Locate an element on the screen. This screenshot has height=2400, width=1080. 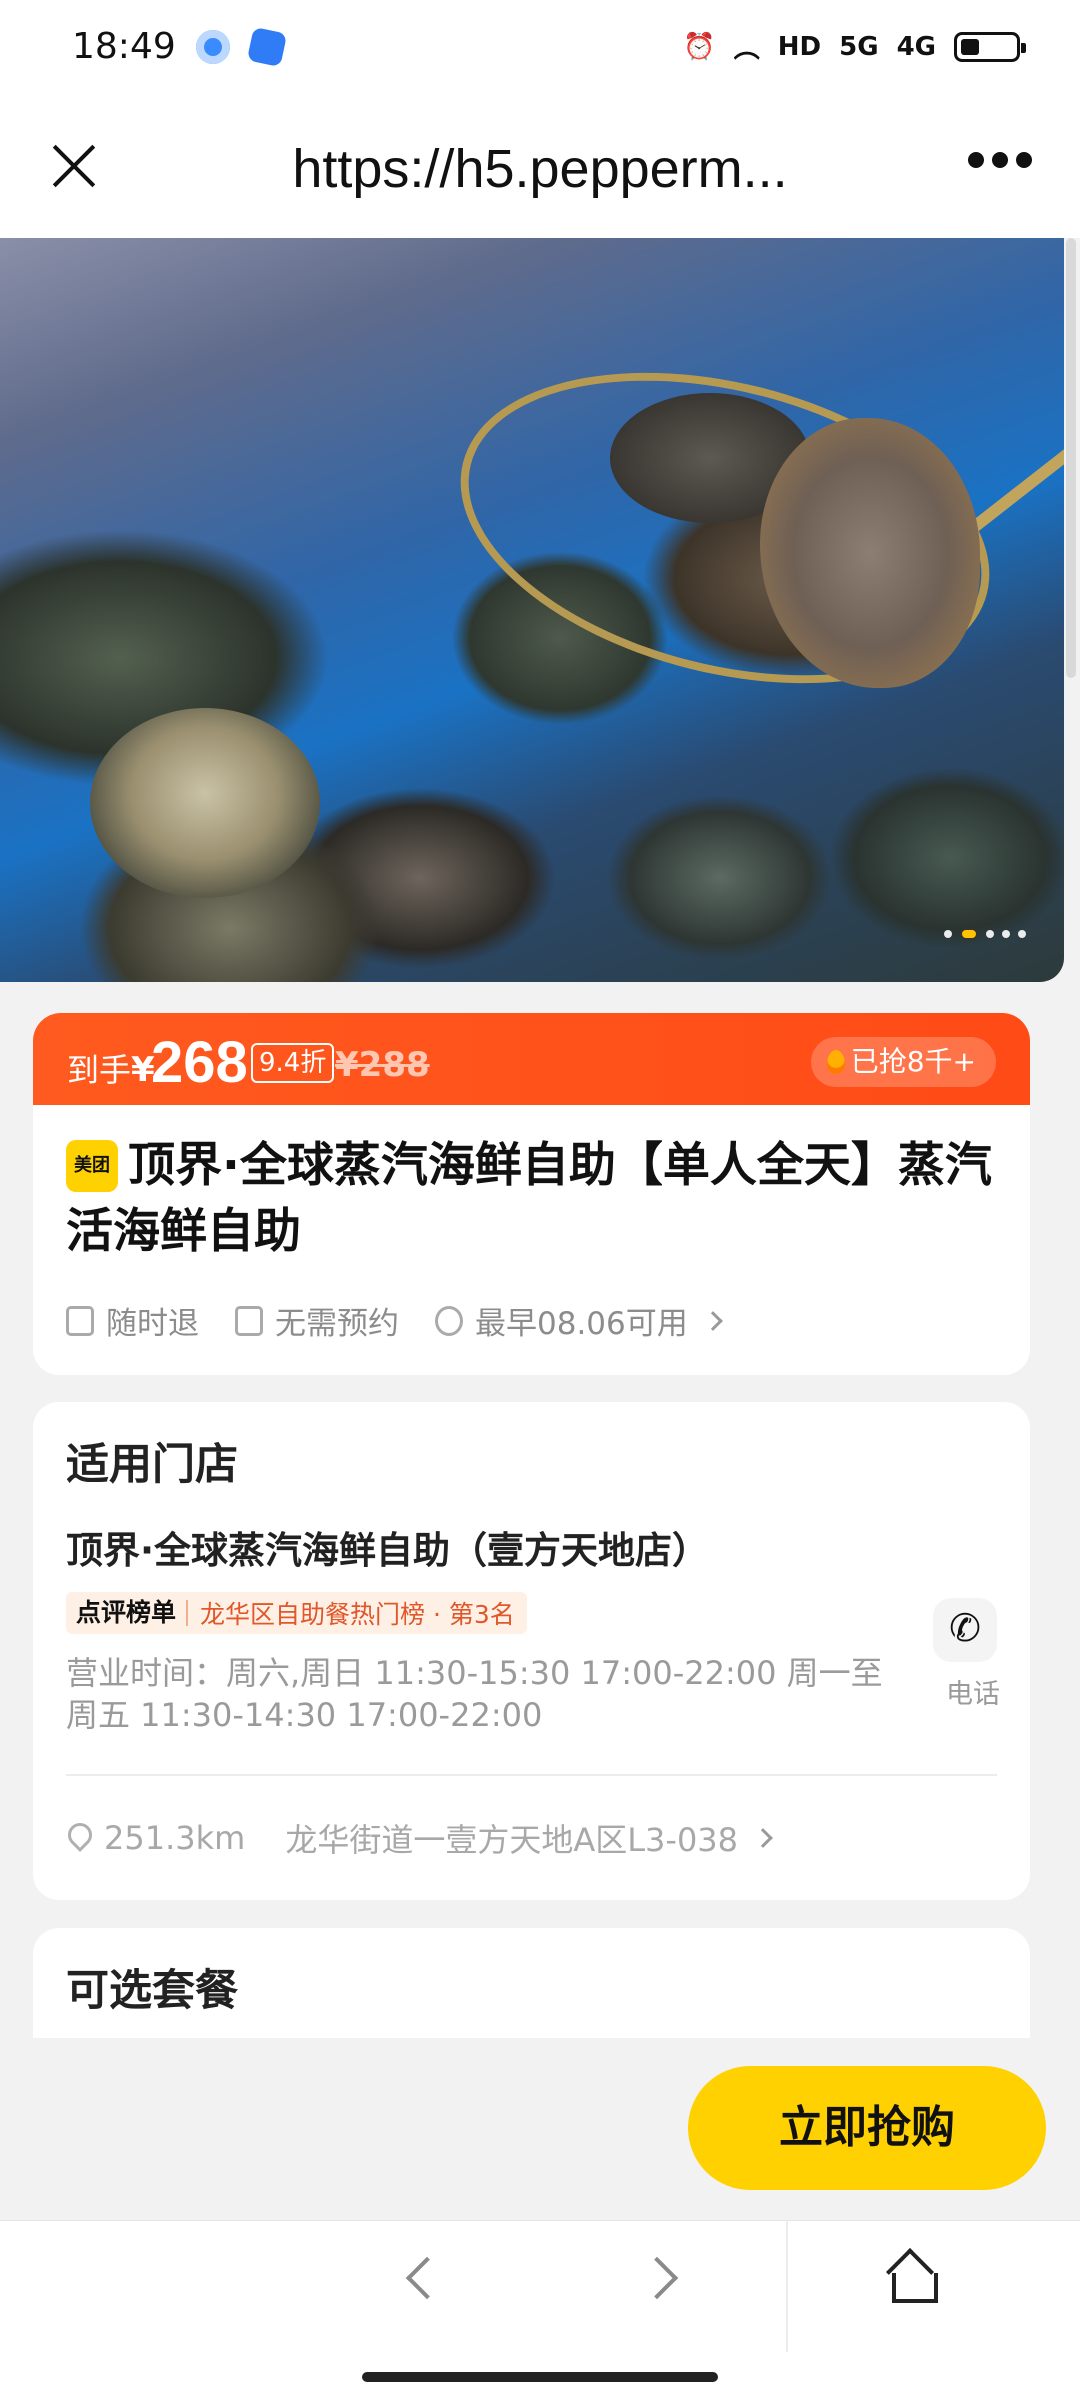
wifi-icon: ︵ is located at coordinates (746, 49).